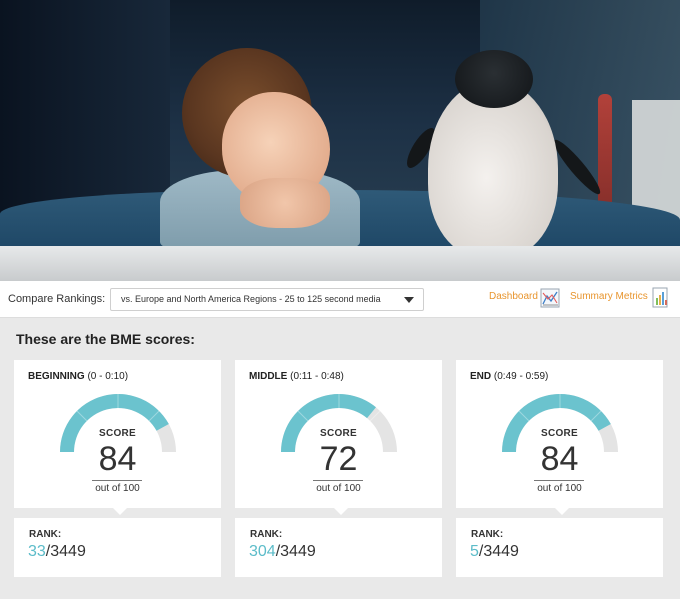  I want to click on card-title: MIDDLE (0:11 - 0:48), so click(296, 376).